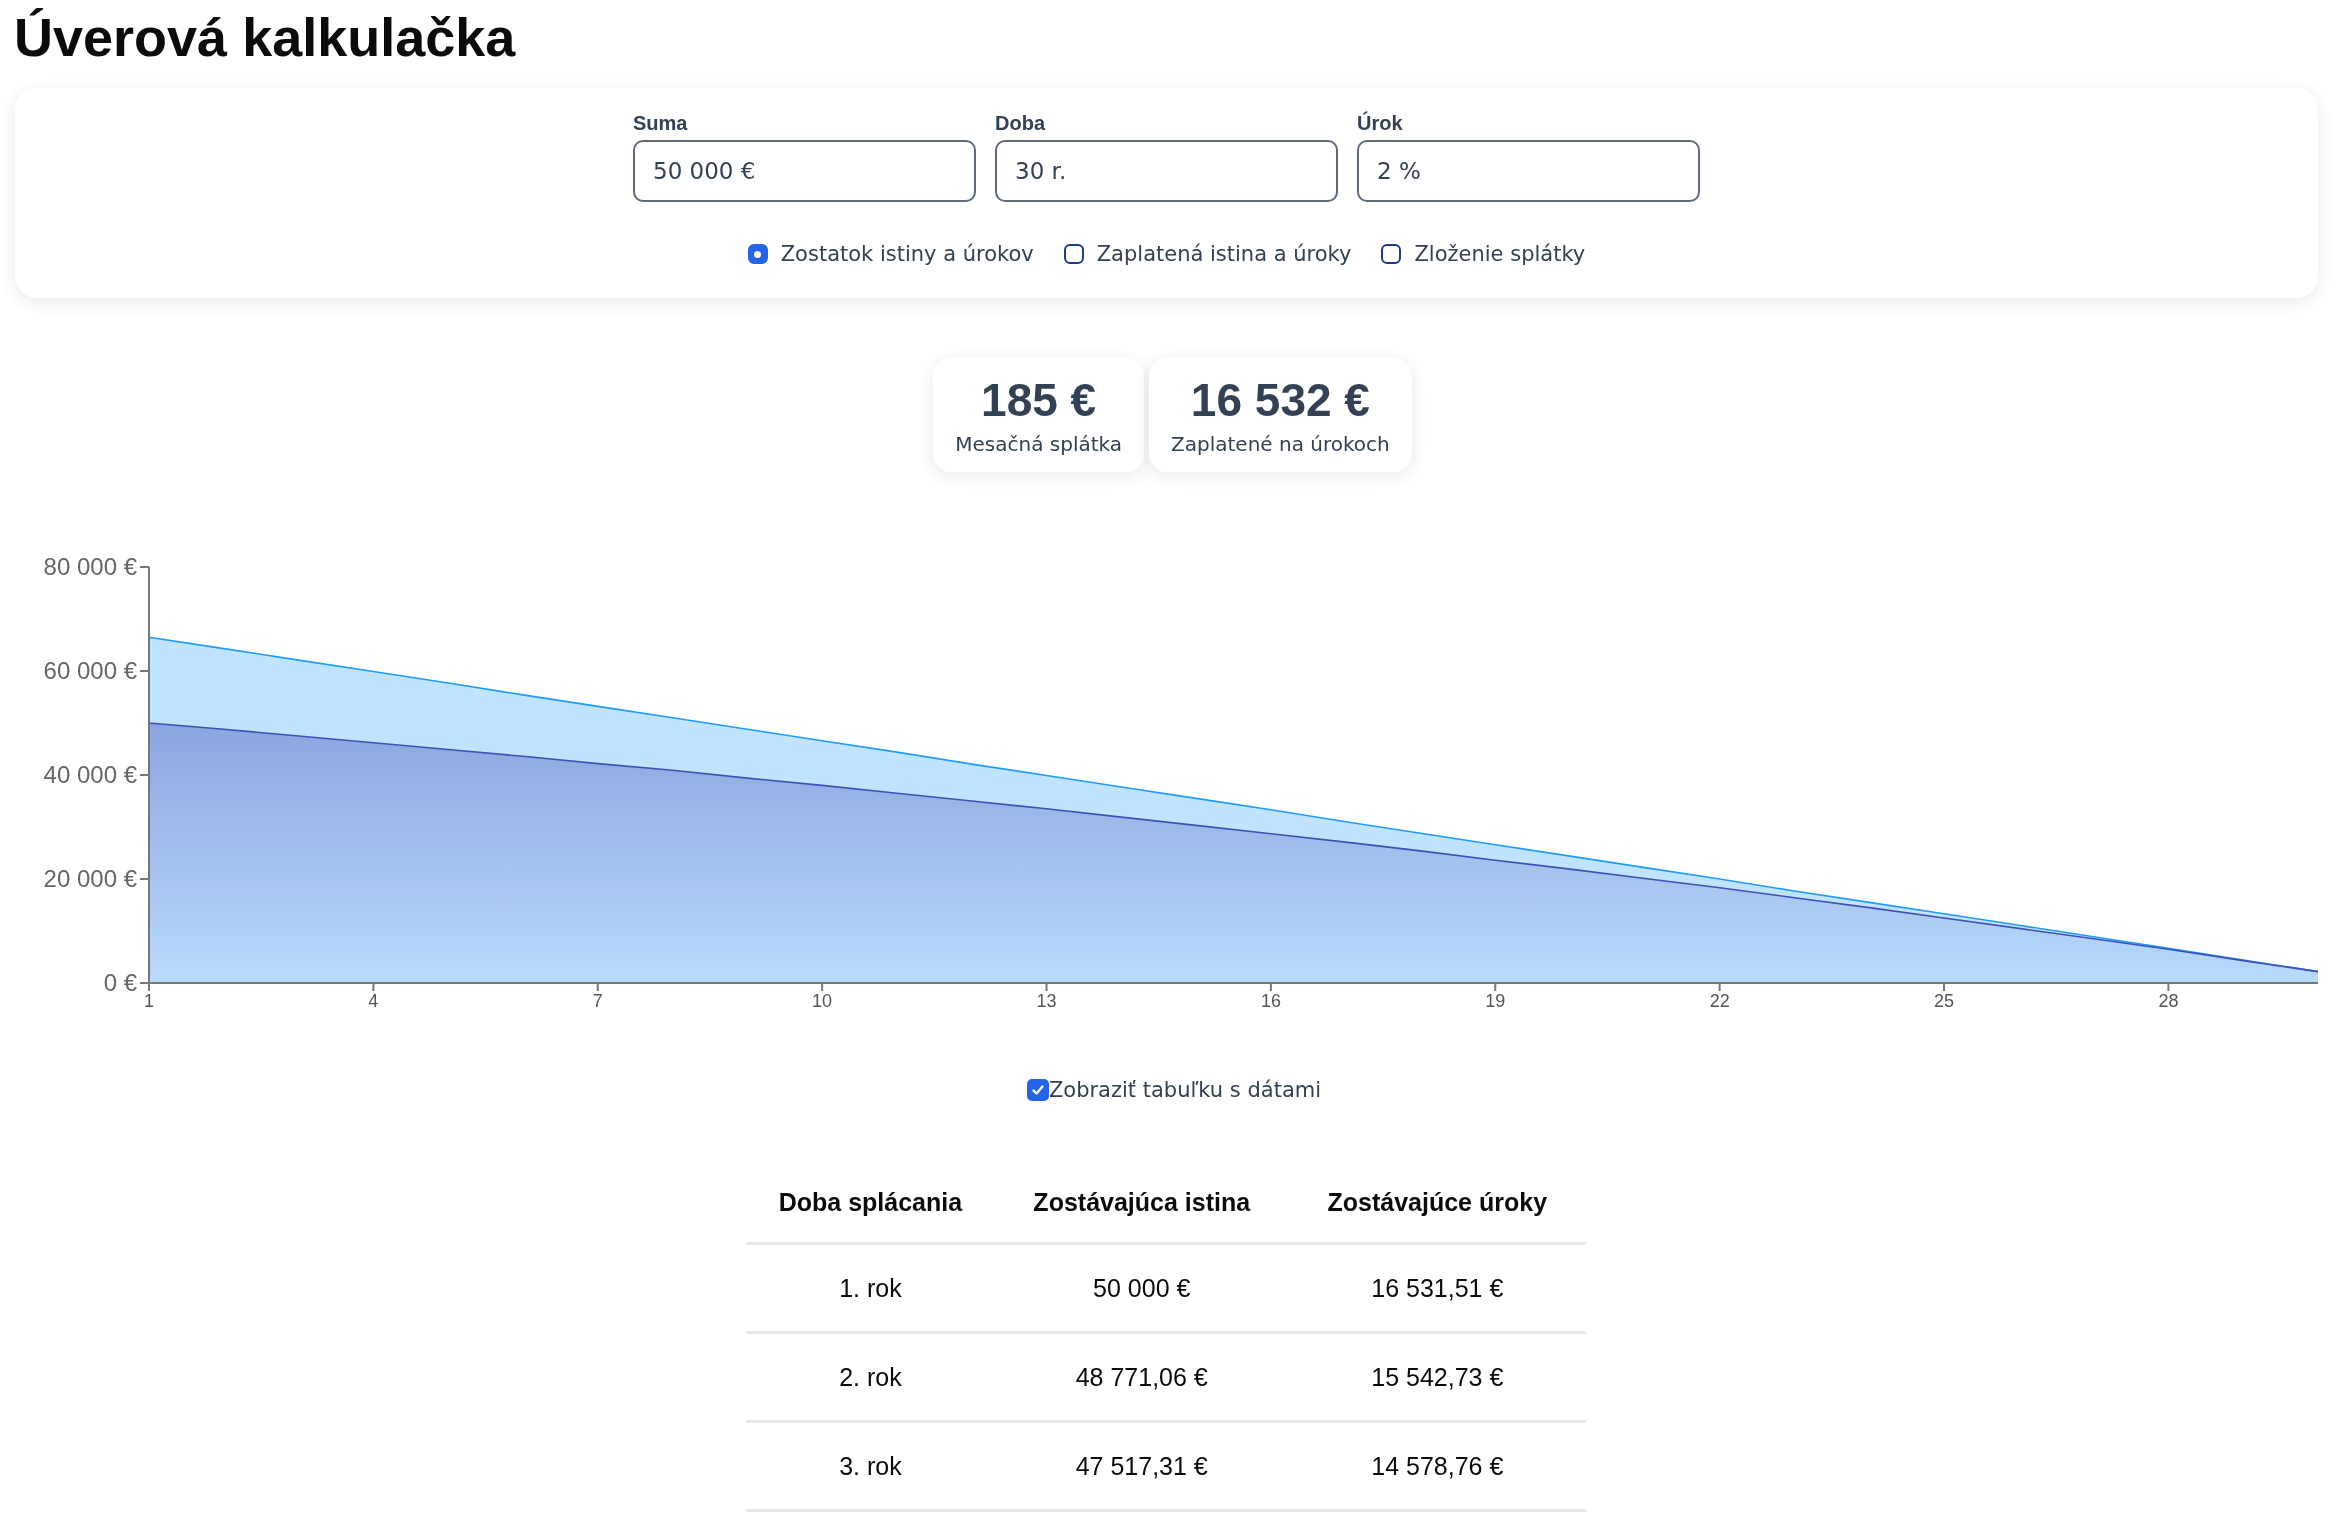  What do you see at coordinates (870, 1288) in the screenshot?
I see `table-cell: 1. rok` at bounding box center [870, 1288].